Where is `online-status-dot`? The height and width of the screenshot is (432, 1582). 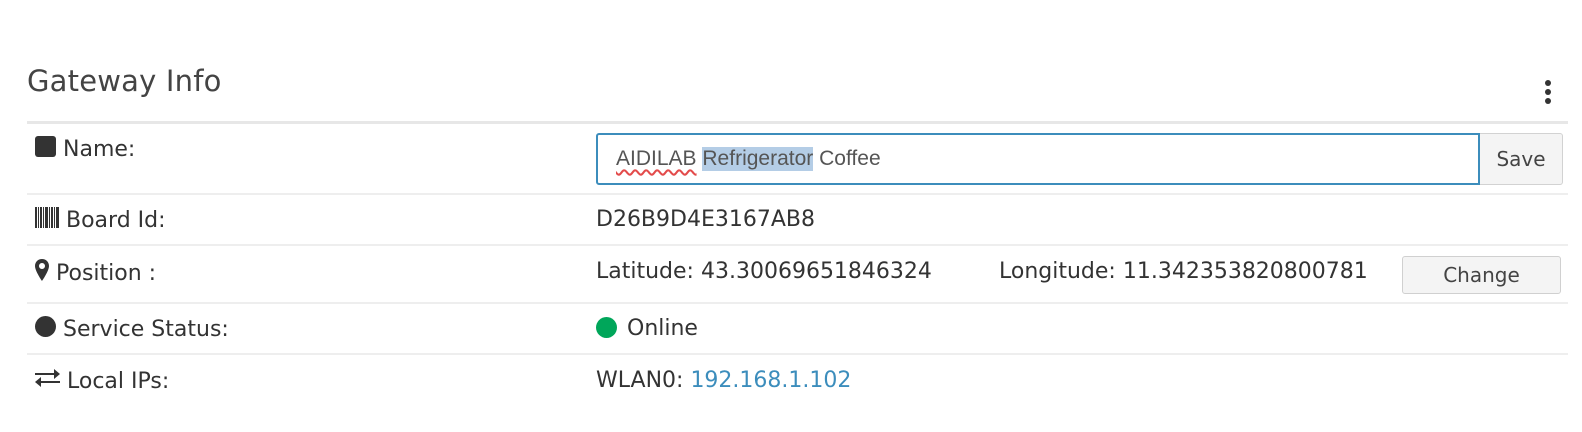
online-status-dot is located at coordinates (606, 327).